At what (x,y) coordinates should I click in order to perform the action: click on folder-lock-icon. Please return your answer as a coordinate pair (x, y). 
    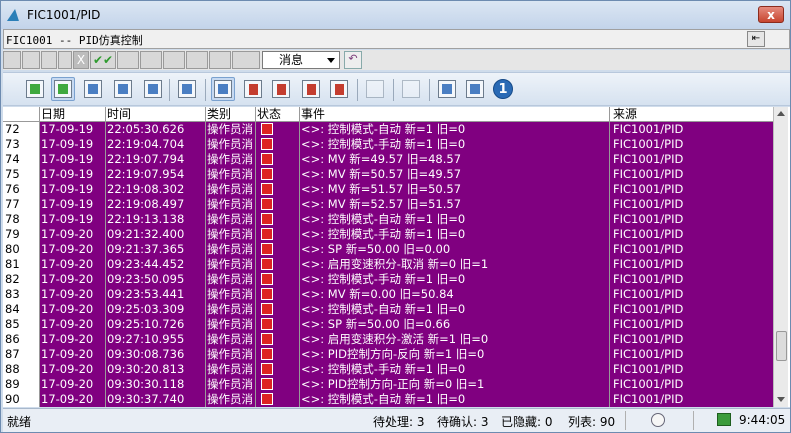
    Looking at the image, I should click on (153, 89).